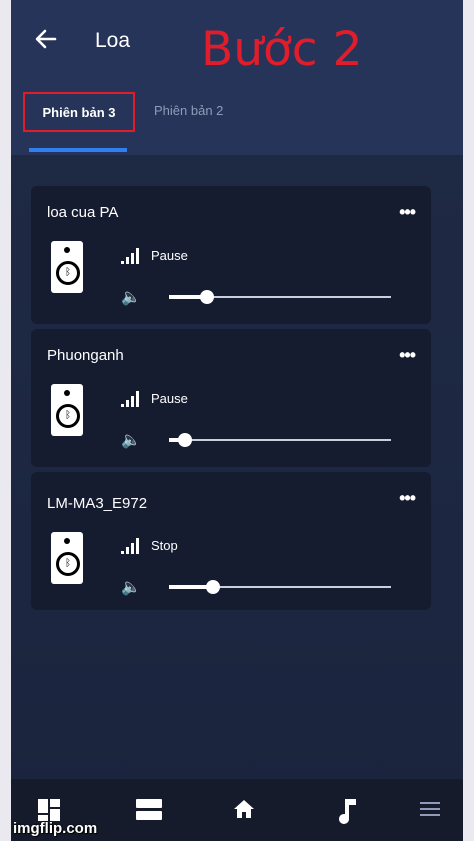 Image resolution: width=474 pixels, height=841 pixels. What do you see at coordinates (282, 49) in the screenshot?
I see `step-annotation: Bước 2` at bounding box center [282, 49].